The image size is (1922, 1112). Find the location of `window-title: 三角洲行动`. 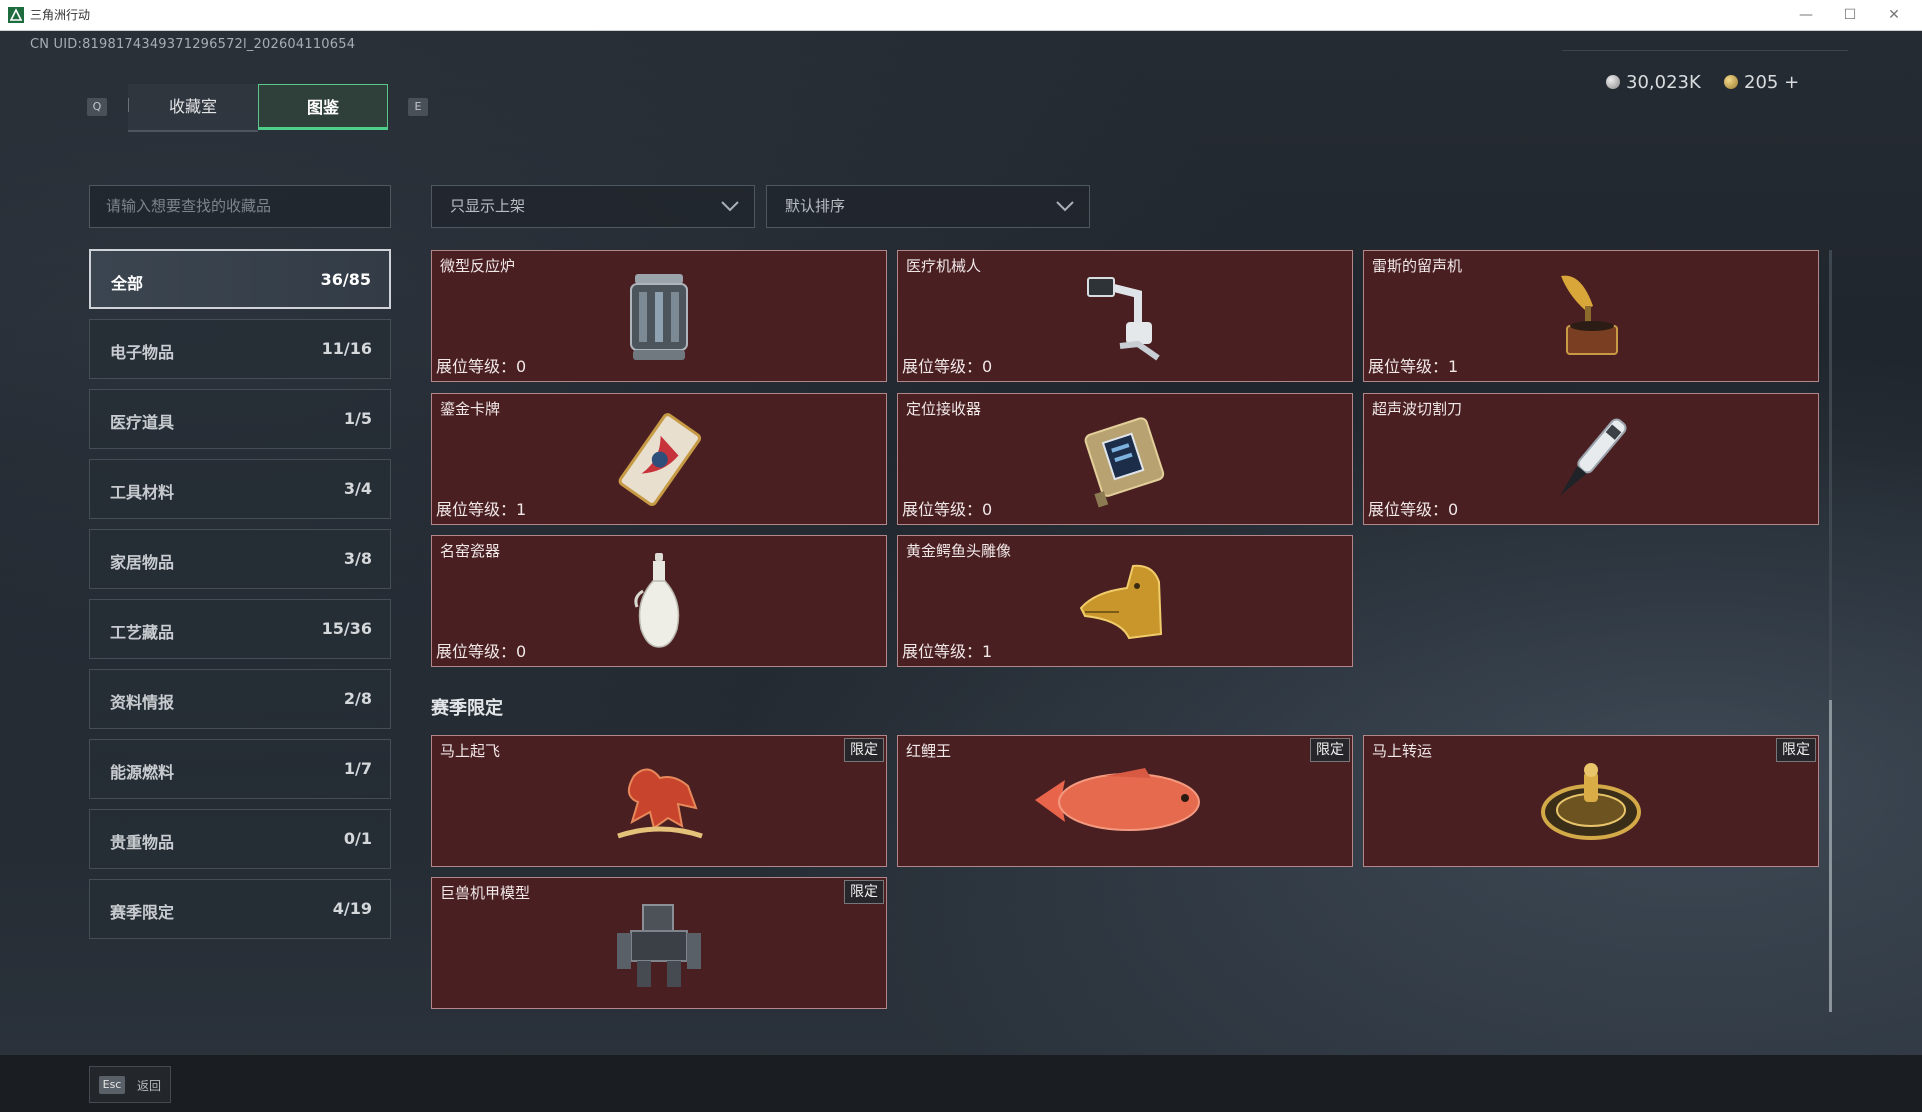

window-title: 三角洲行动 is located at coordinates (60, 15).